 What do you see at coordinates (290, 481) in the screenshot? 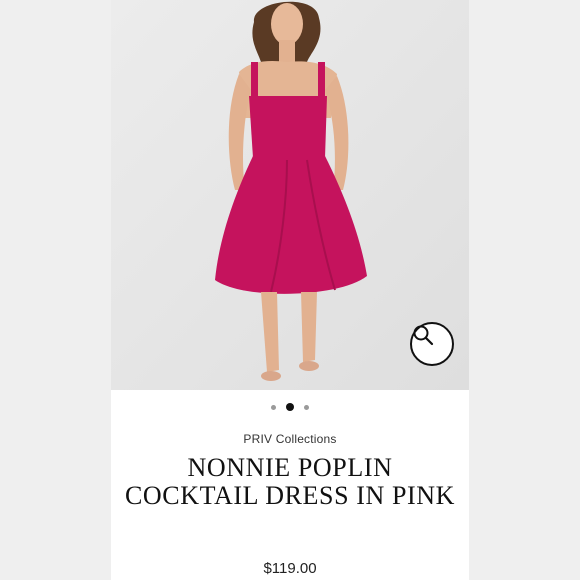
I see `product-title: NONNIE POPLIN COCKTAIL DRESS IN PINK` at bounding box center [290, 481].